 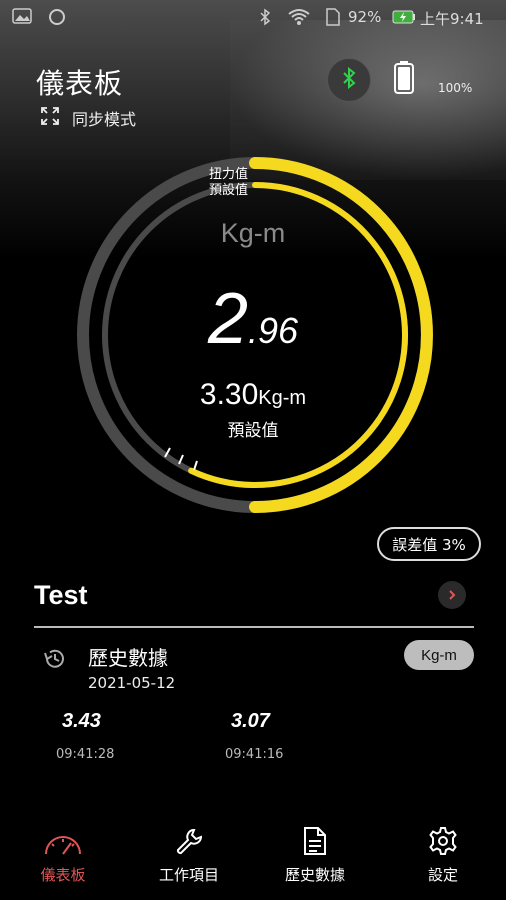 I want to click on nav-label: 設定, so click(x=442, y=875).